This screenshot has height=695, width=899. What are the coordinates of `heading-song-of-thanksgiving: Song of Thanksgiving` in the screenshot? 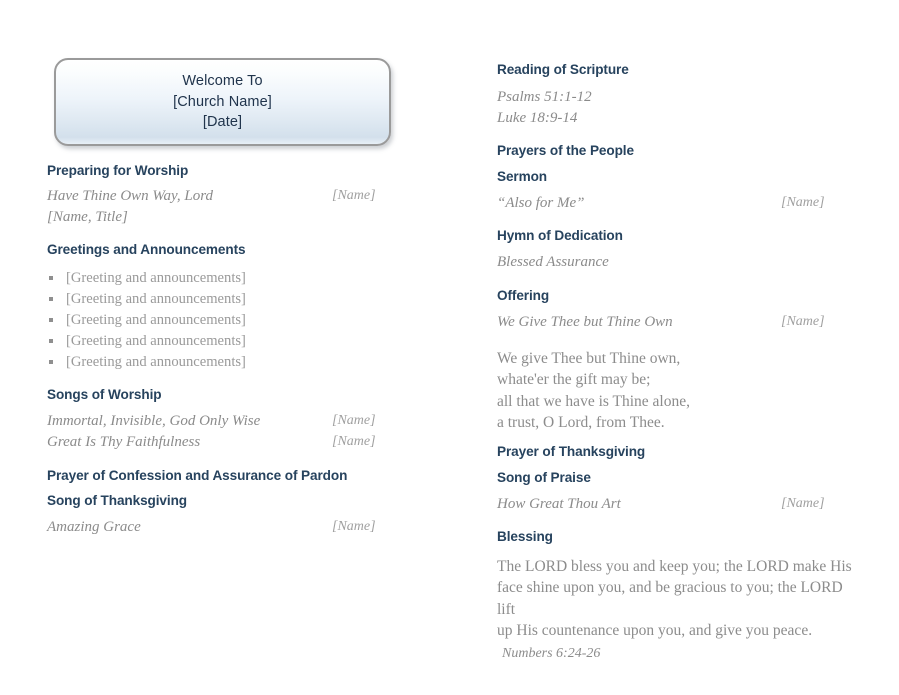 It's located at (117, 500).